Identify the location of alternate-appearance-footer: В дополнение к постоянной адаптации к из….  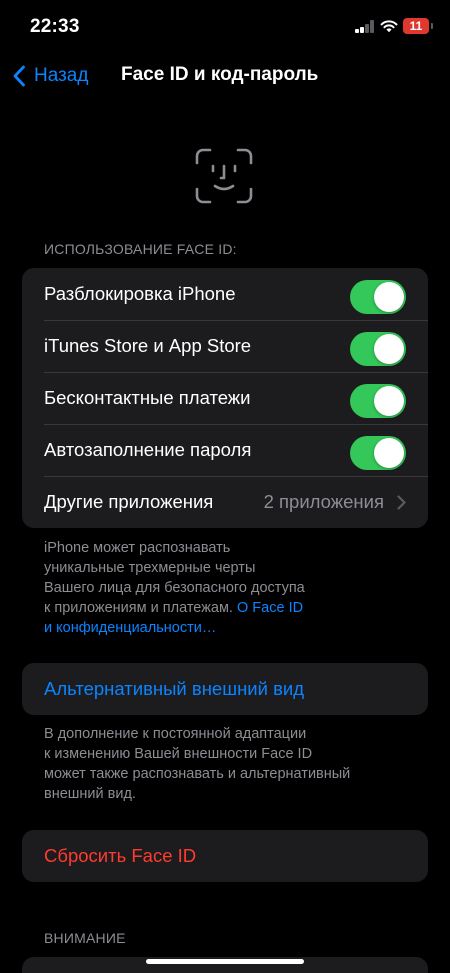
(229, 764).